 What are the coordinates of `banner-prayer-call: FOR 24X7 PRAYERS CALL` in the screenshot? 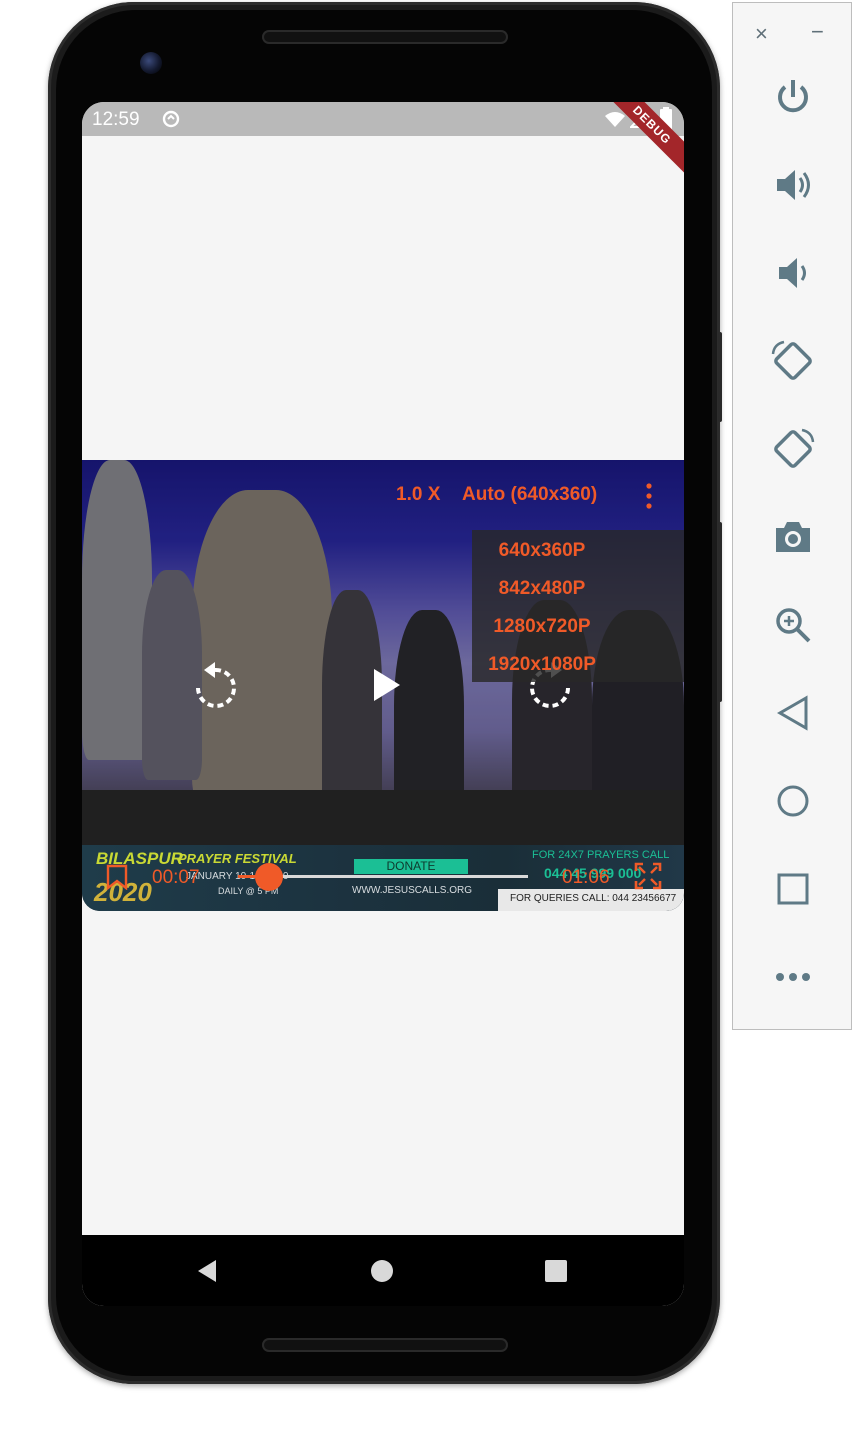 It's located at (601, 855).